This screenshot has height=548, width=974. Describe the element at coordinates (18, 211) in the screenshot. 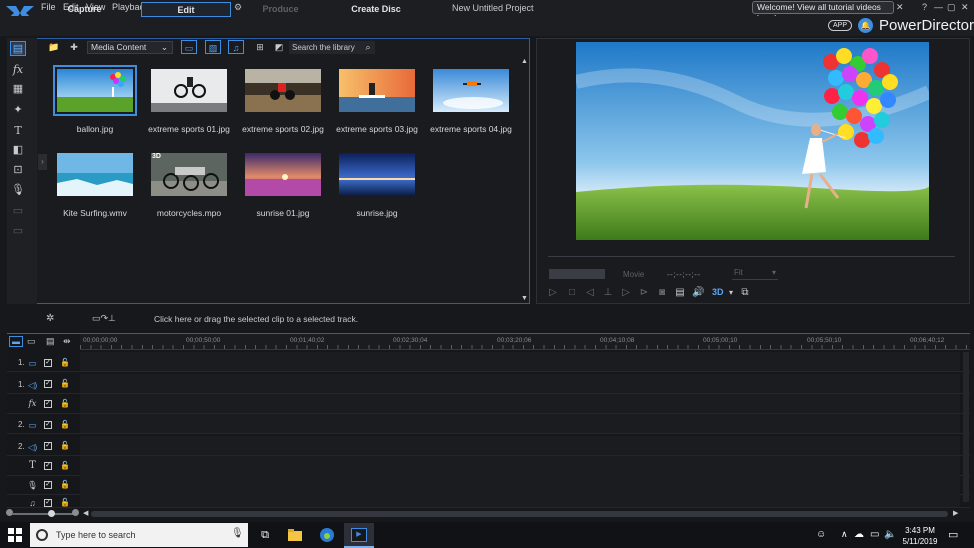

I see `chapter-room-icon: ▭` at that location.